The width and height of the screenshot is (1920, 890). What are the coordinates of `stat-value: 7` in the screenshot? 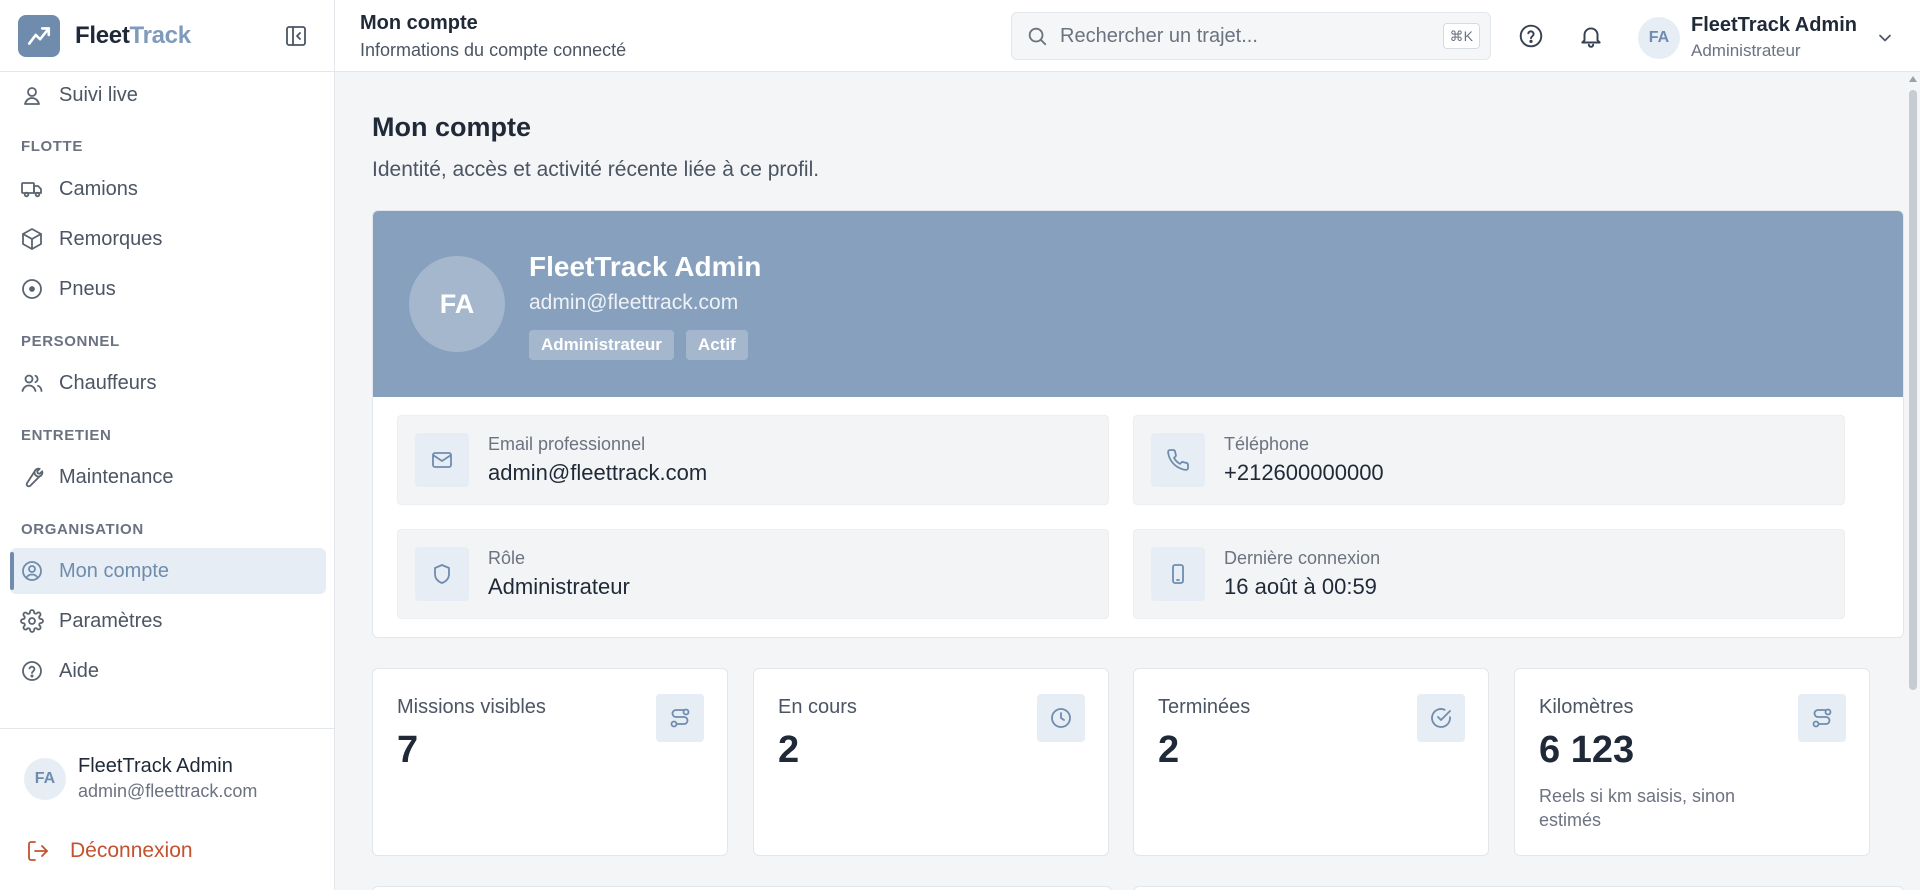 It's located at (408, 750).